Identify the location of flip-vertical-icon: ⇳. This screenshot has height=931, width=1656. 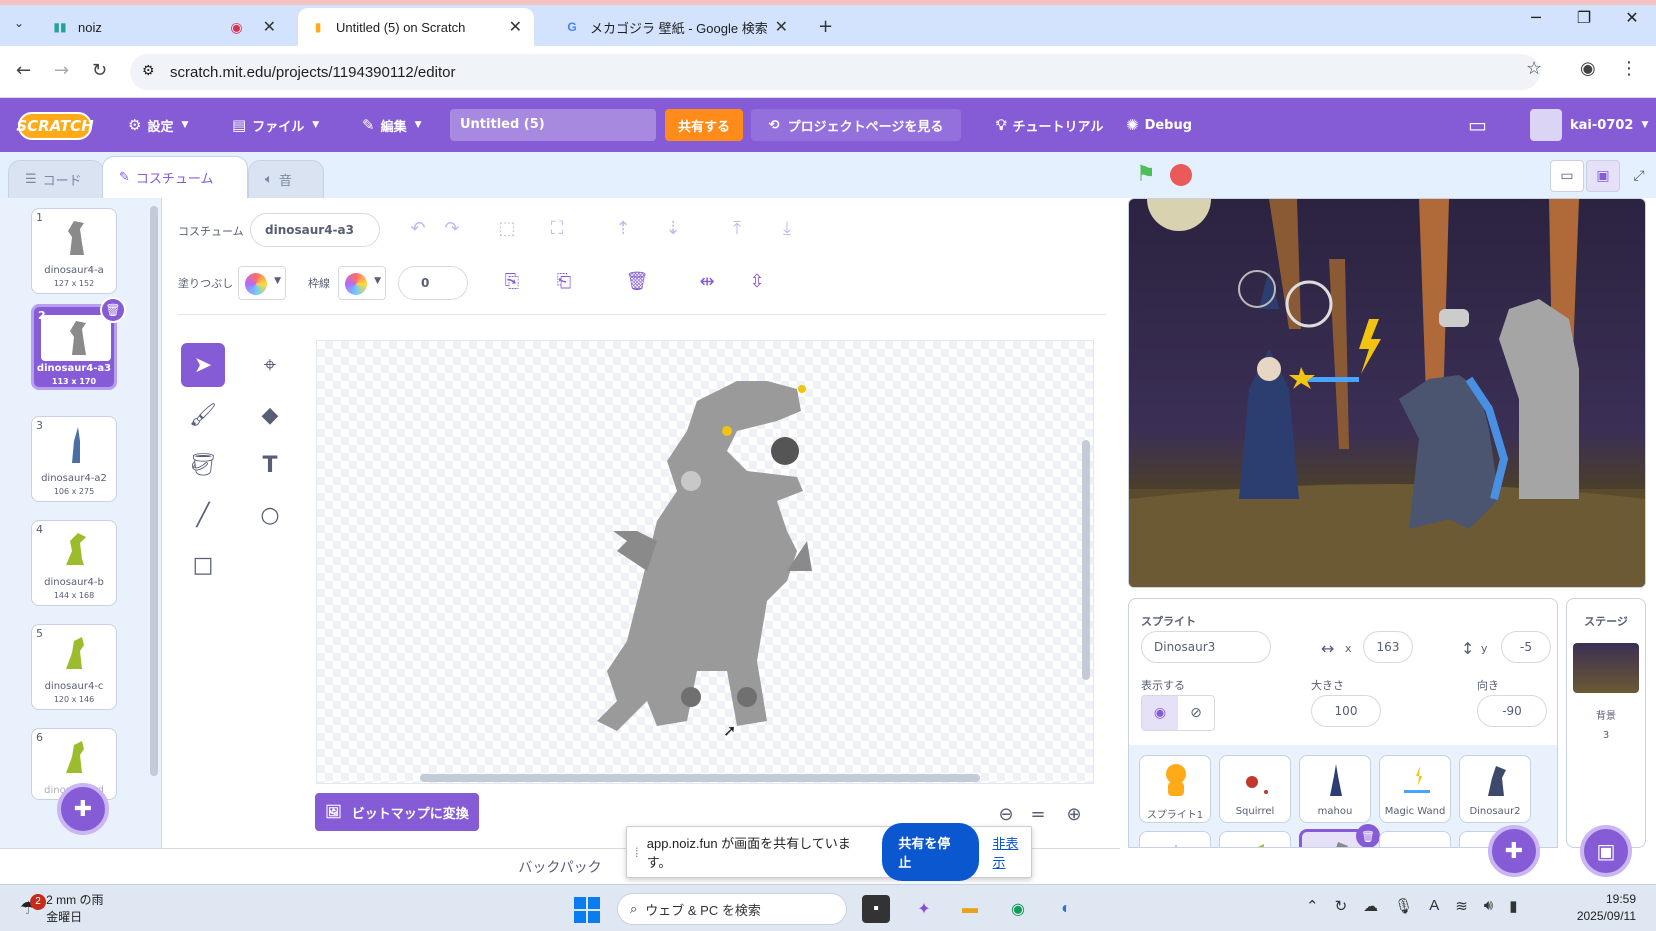
(757, 281).